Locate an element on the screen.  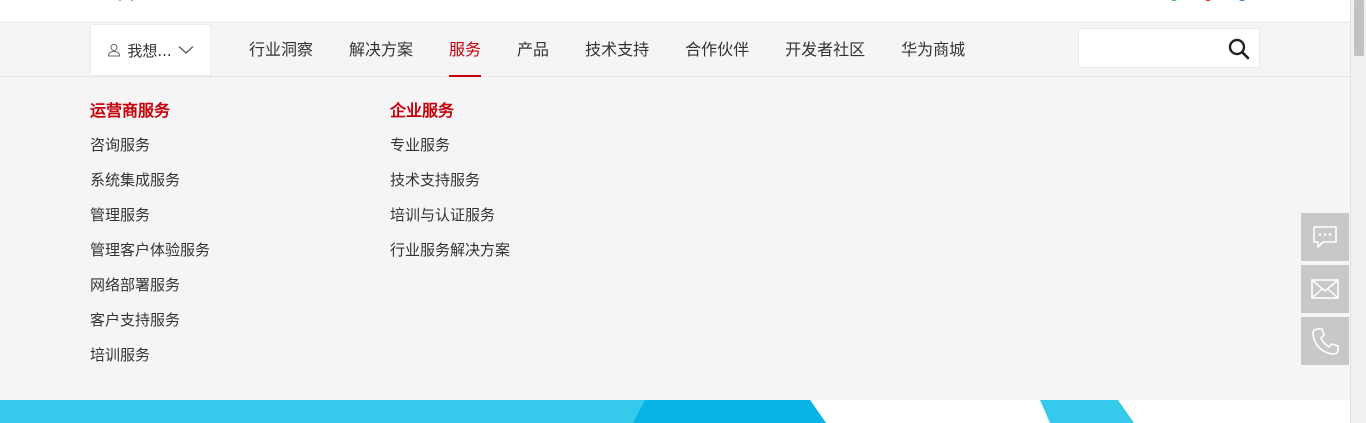
search-input is located at coordinates (1149, 48).